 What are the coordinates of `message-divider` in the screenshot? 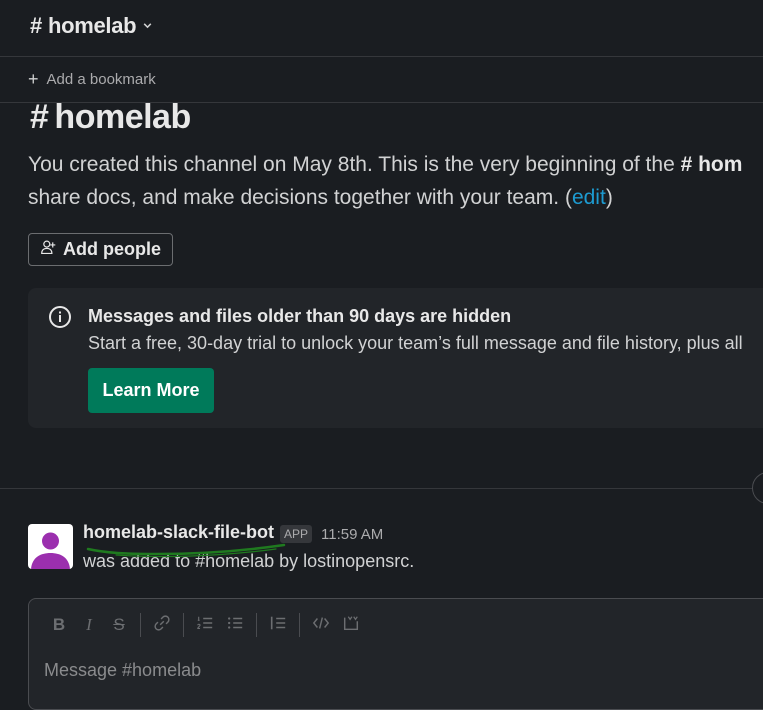 It's located at (381, 488).